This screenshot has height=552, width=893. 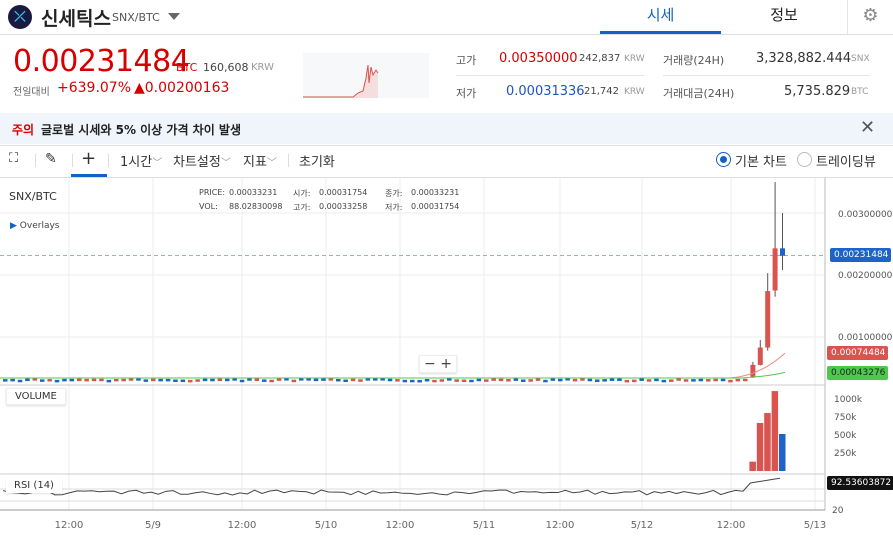 What do you see at coordinates (317, 160) in the screenshot?
I see `reset-button: 초기화` at bounding box center [317, 160].